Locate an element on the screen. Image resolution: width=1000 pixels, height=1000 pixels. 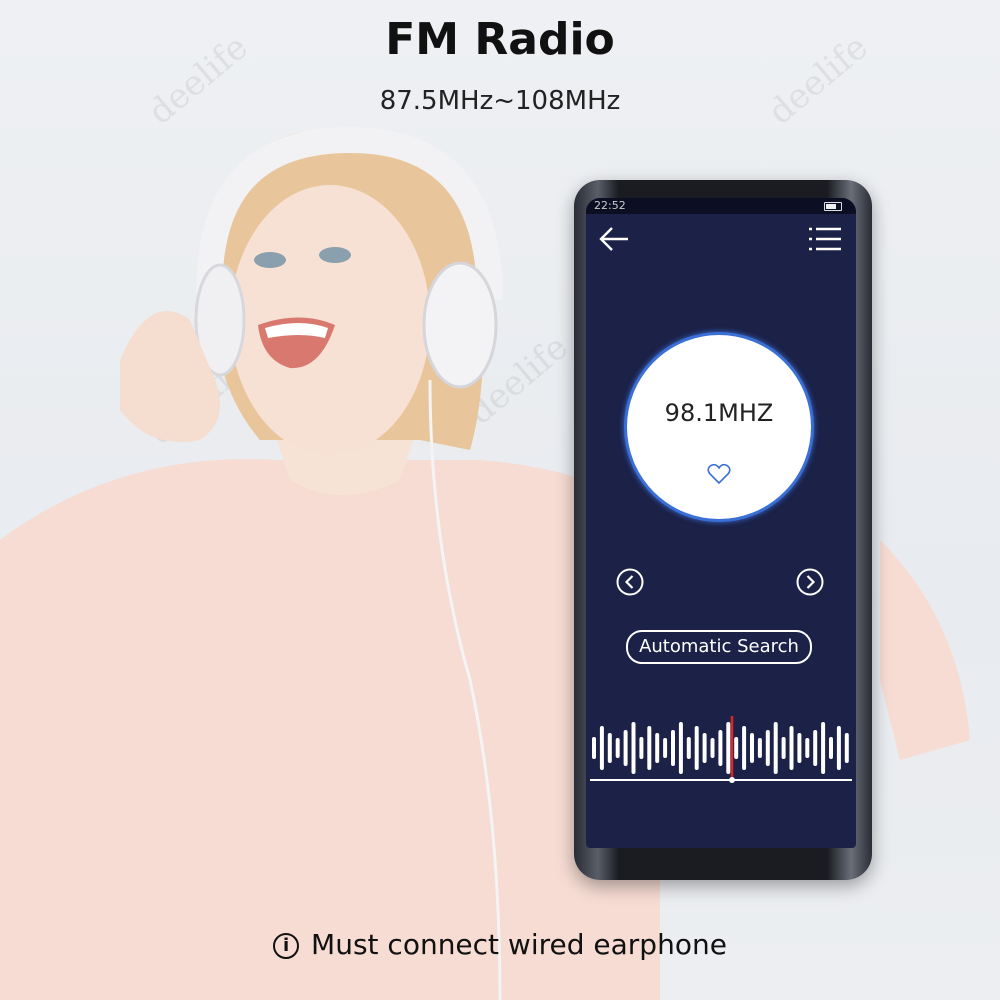
frequency-dial: 98.1MHZ is located at coordinates (719, 427).